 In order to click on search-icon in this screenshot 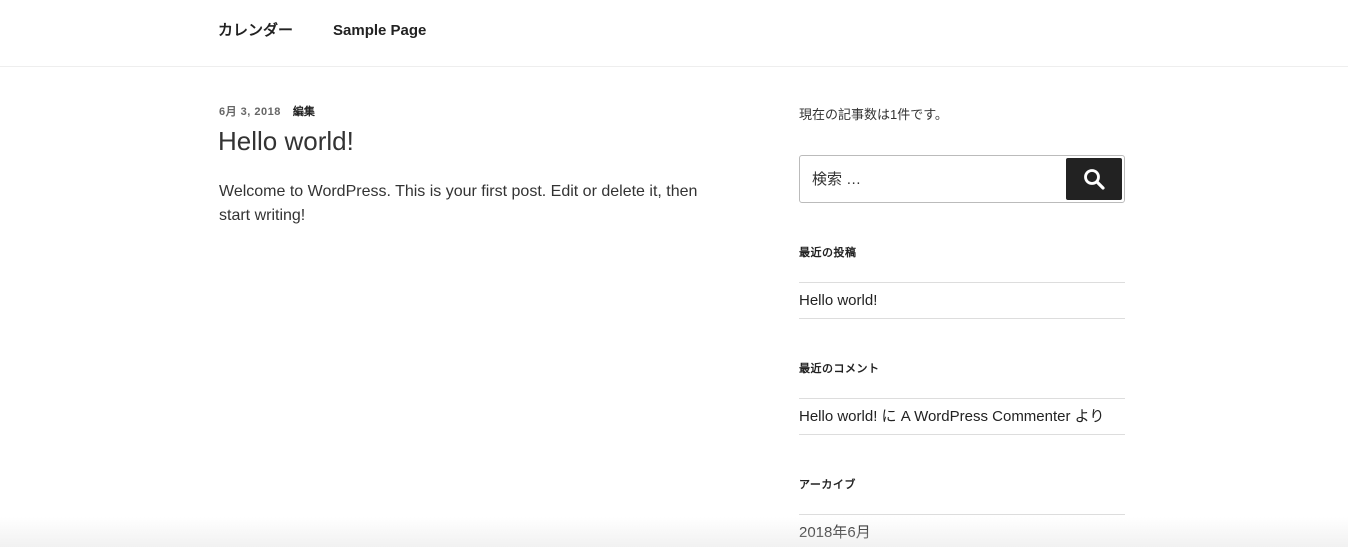, I will do `click(1094, 179)`.